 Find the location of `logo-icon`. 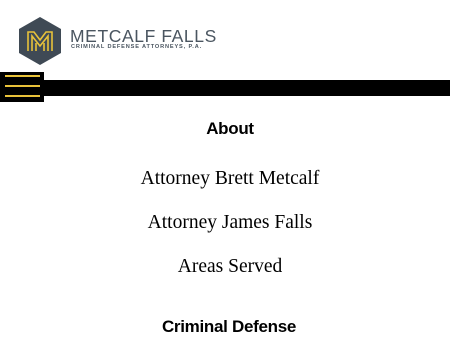

logo-icon is located at coordinates (40, 41).